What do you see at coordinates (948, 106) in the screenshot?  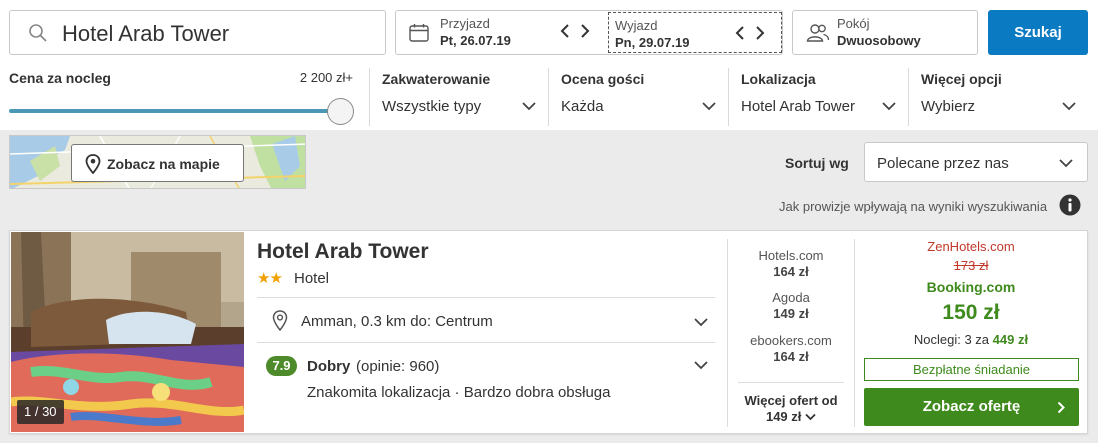 I see `more-options-value: Wybierz` at bounding box center [948, 106].